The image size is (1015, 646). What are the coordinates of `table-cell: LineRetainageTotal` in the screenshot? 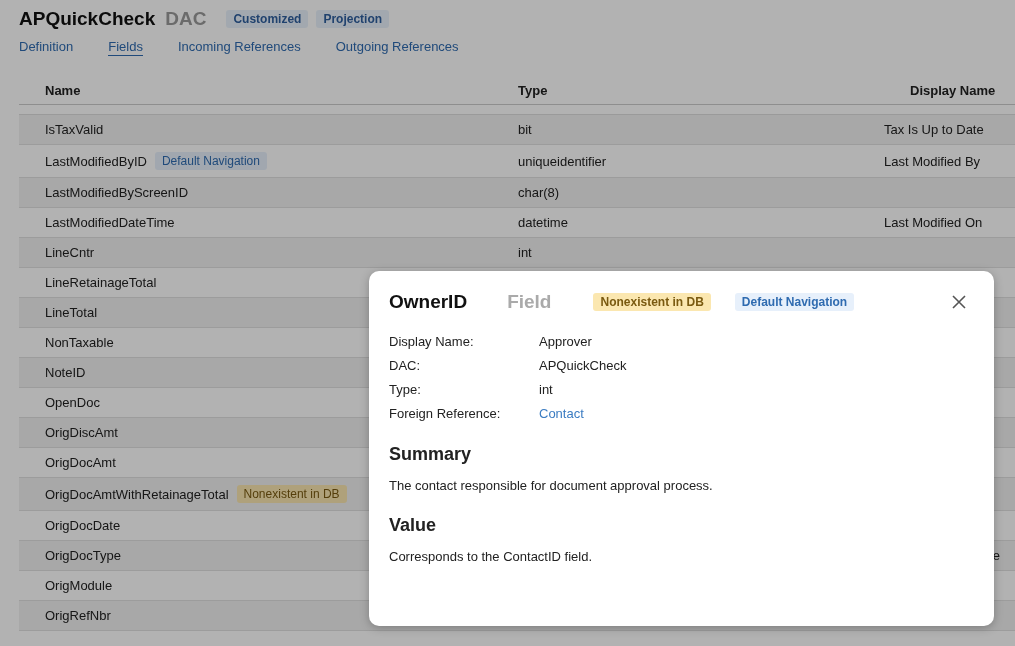 It's located at (101, 282).